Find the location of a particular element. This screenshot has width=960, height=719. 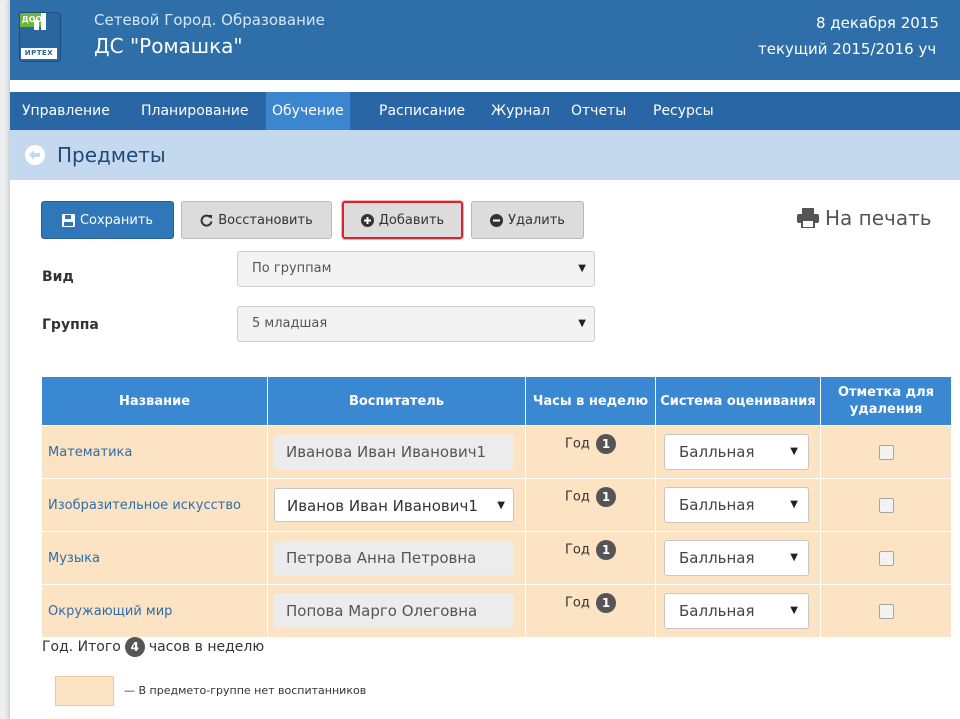

organization-name: ДС "Ромашка" is located at coordinates (168, 46).